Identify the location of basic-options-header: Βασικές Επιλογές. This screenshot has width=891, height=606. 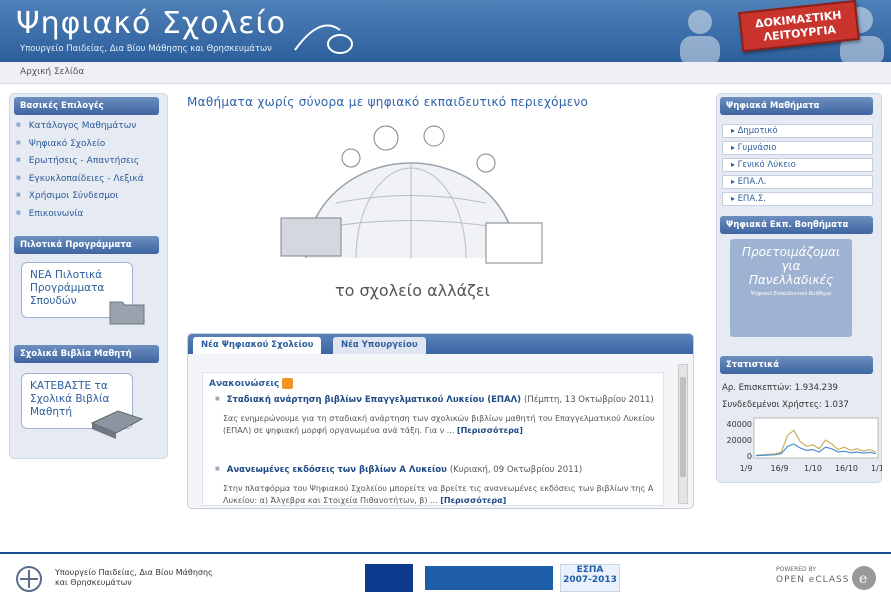
(86, 106).